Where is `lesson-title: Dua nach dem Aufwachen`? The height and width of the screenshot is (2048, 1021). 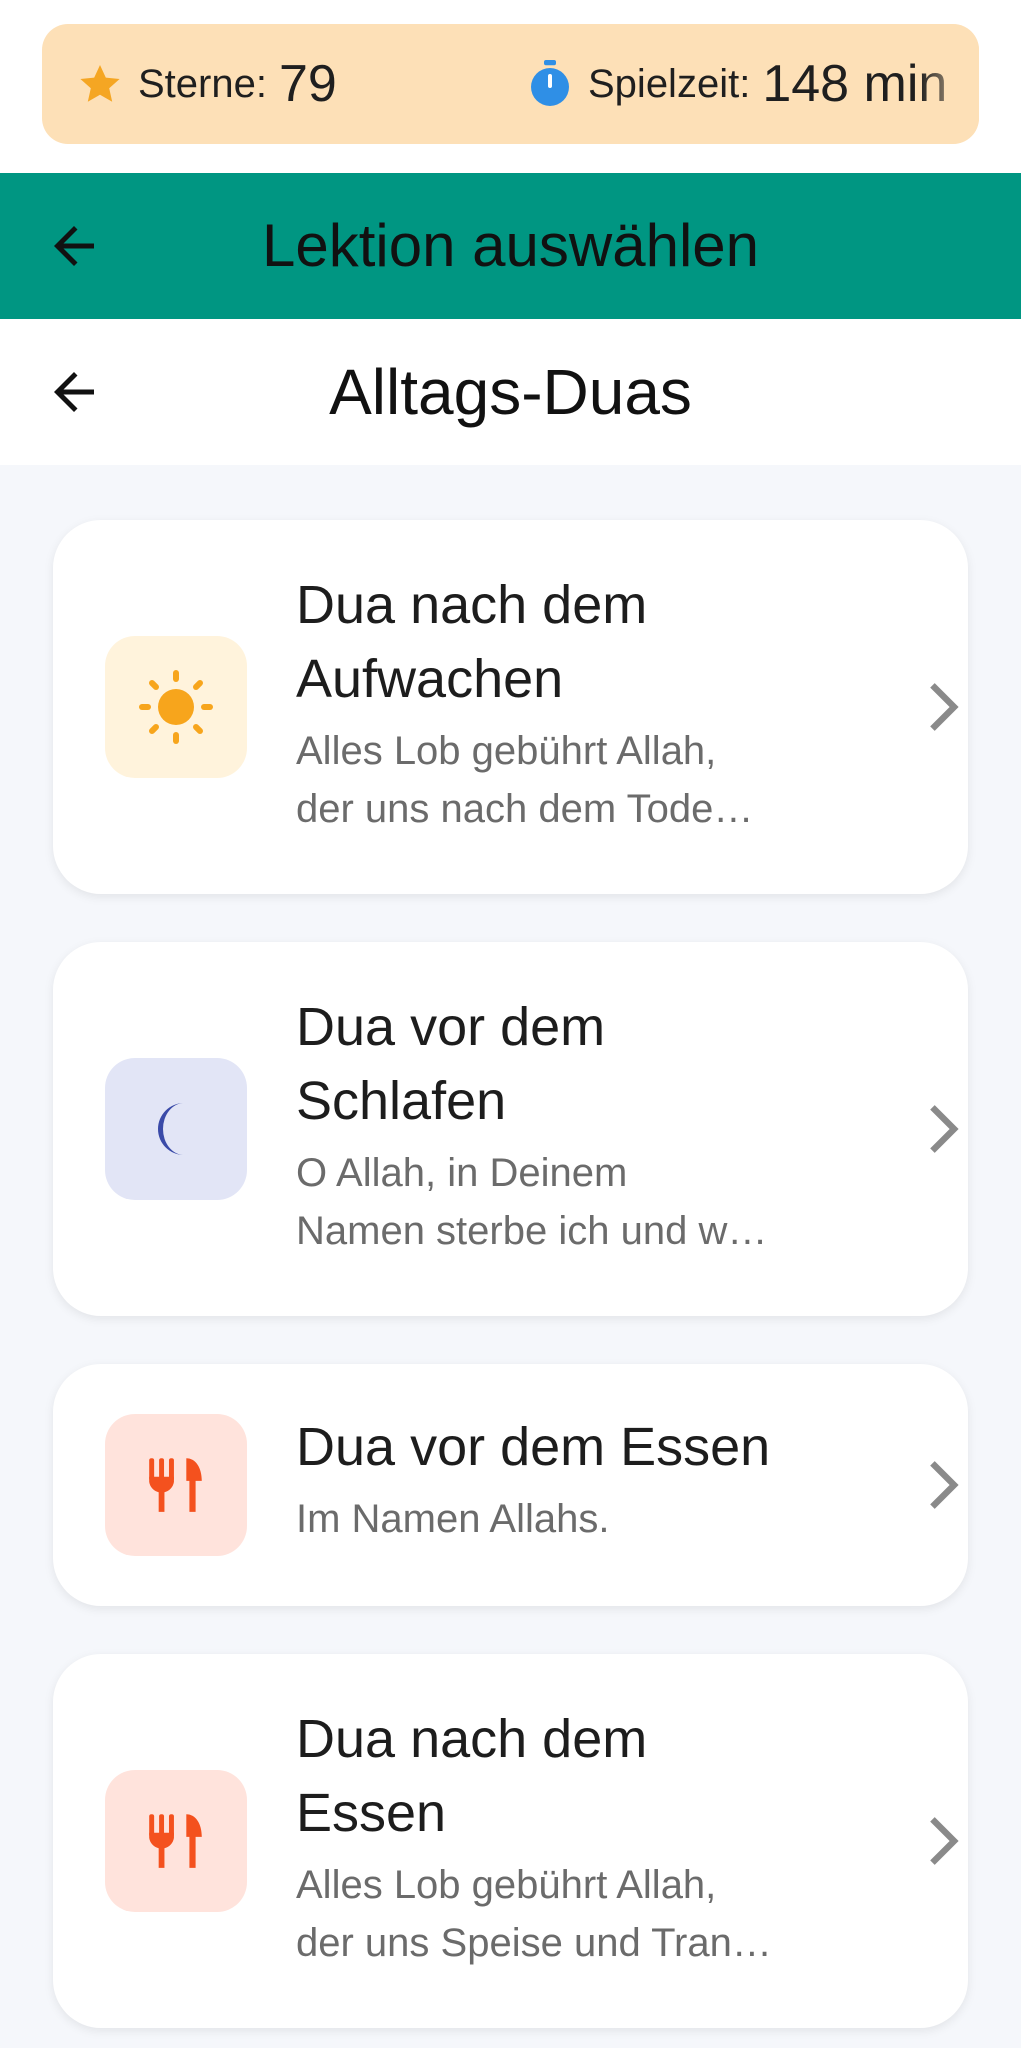
lesson-title: Dua nach dem Aufwachen is located at coordinates (472, 642).